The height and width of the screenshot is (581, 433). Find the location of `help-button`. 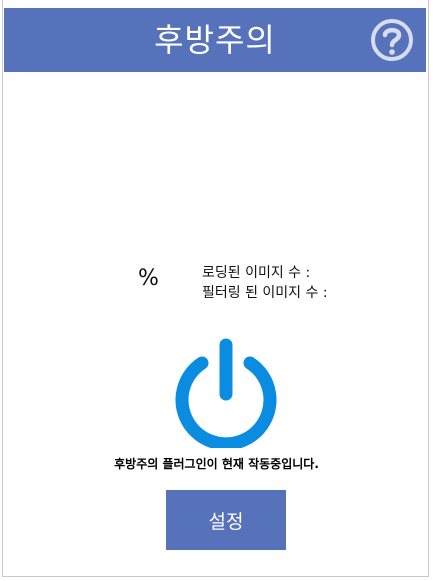

help-button is located at coordinates (392, 40).